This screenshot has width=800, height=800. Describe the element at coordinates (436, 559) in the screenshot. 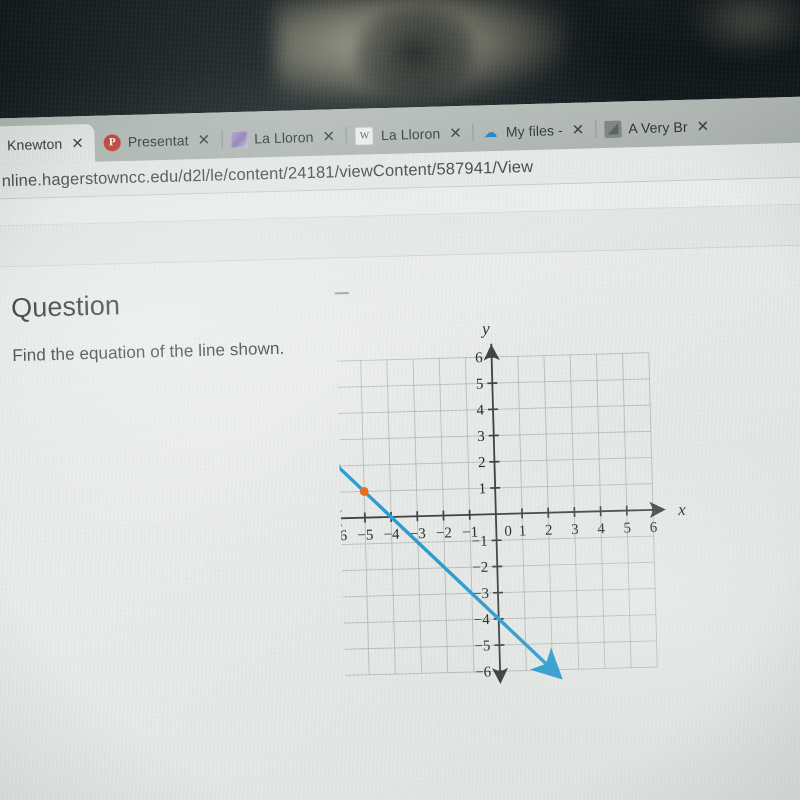

I see `plotted-line` at that location.